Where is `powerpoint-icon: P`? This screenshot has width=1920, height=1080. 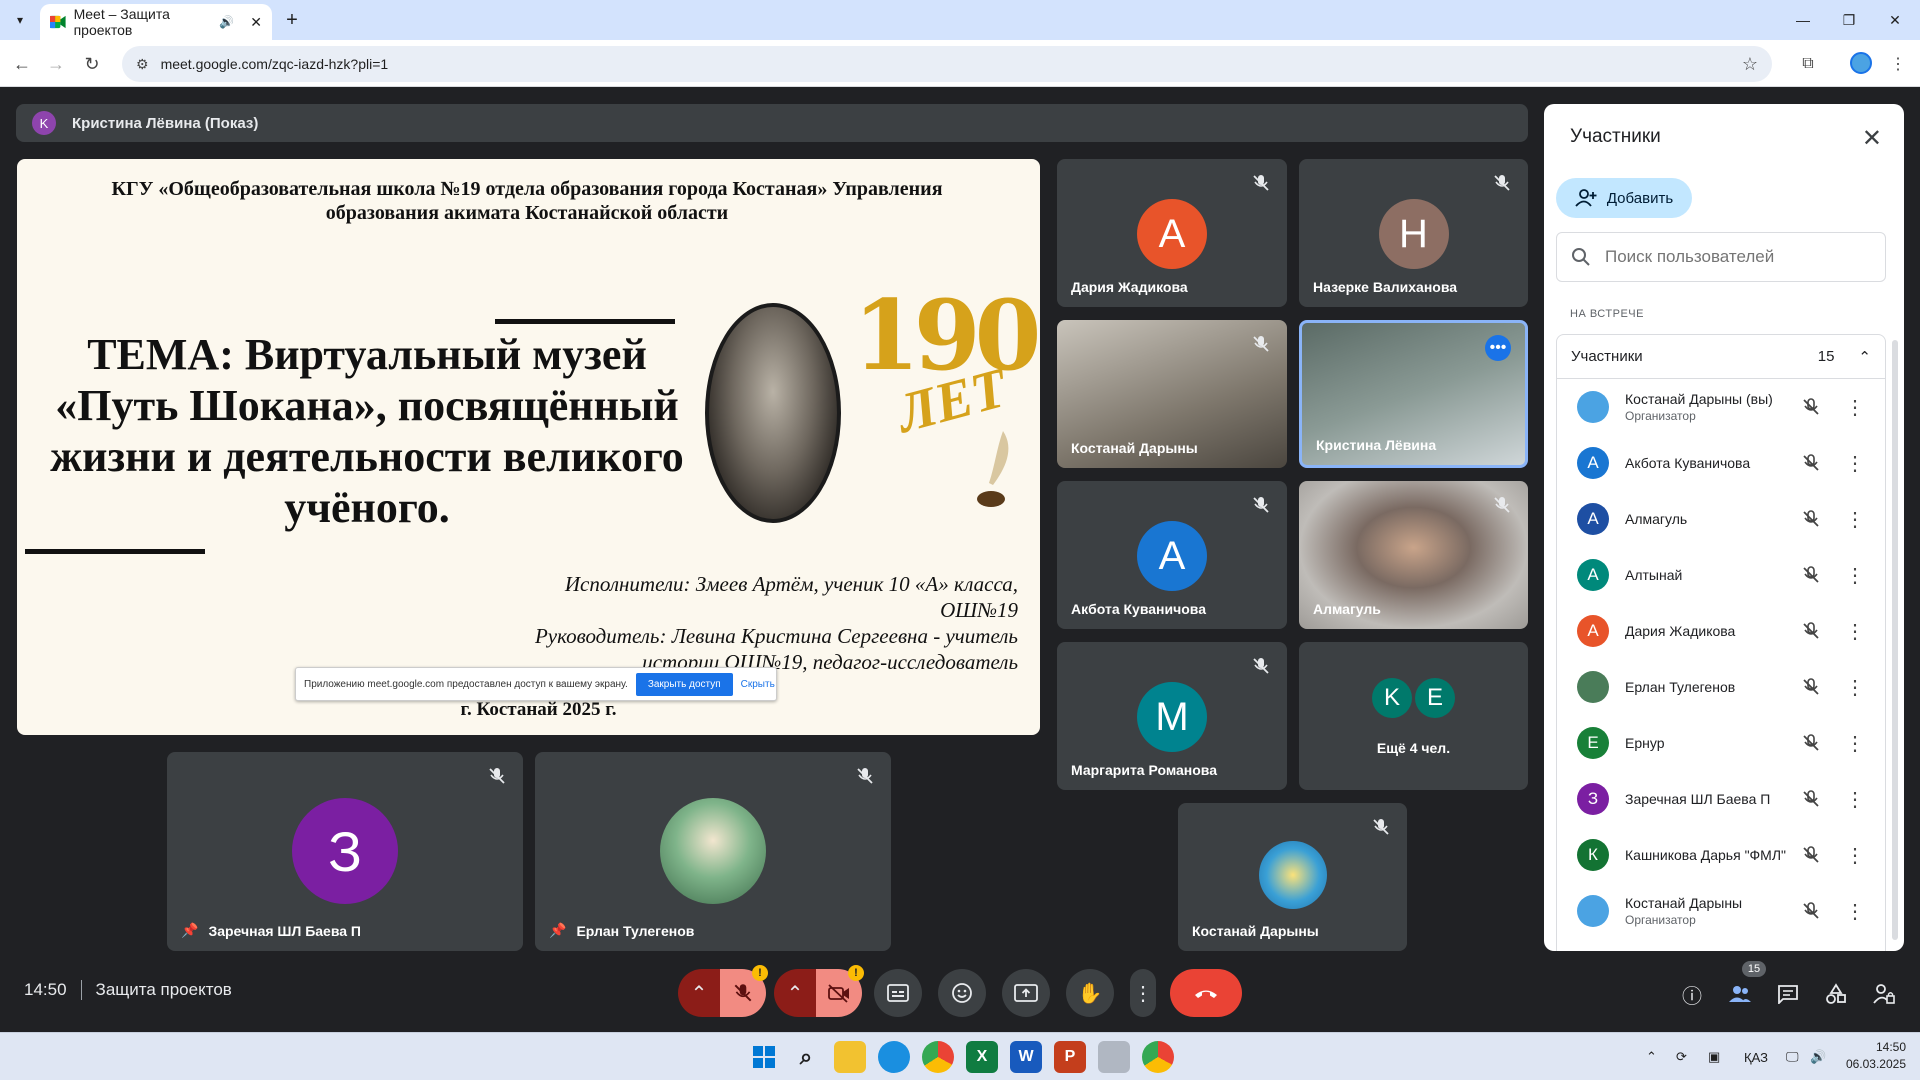 powerpoint-icon: P is located at coordinates (1070, 1057).